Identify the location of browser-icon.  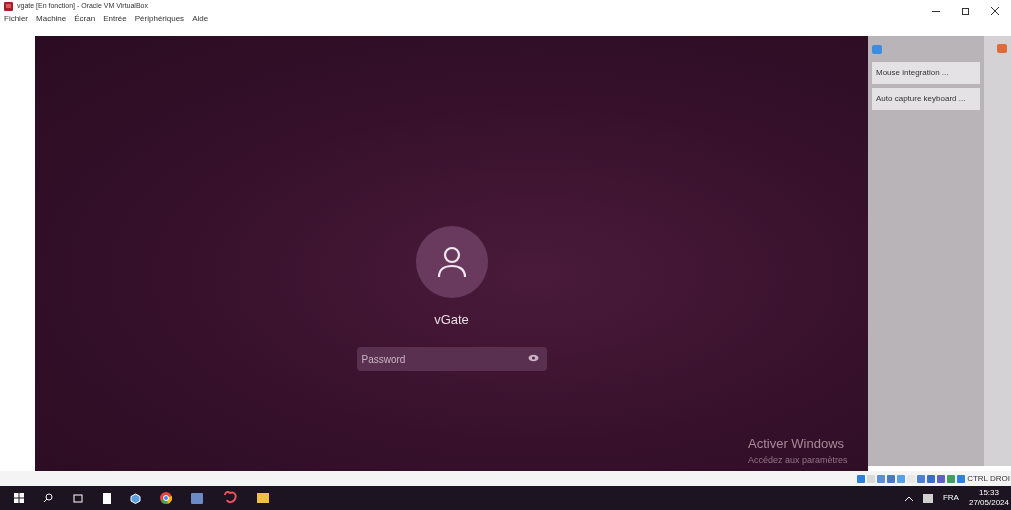
(166, 498).